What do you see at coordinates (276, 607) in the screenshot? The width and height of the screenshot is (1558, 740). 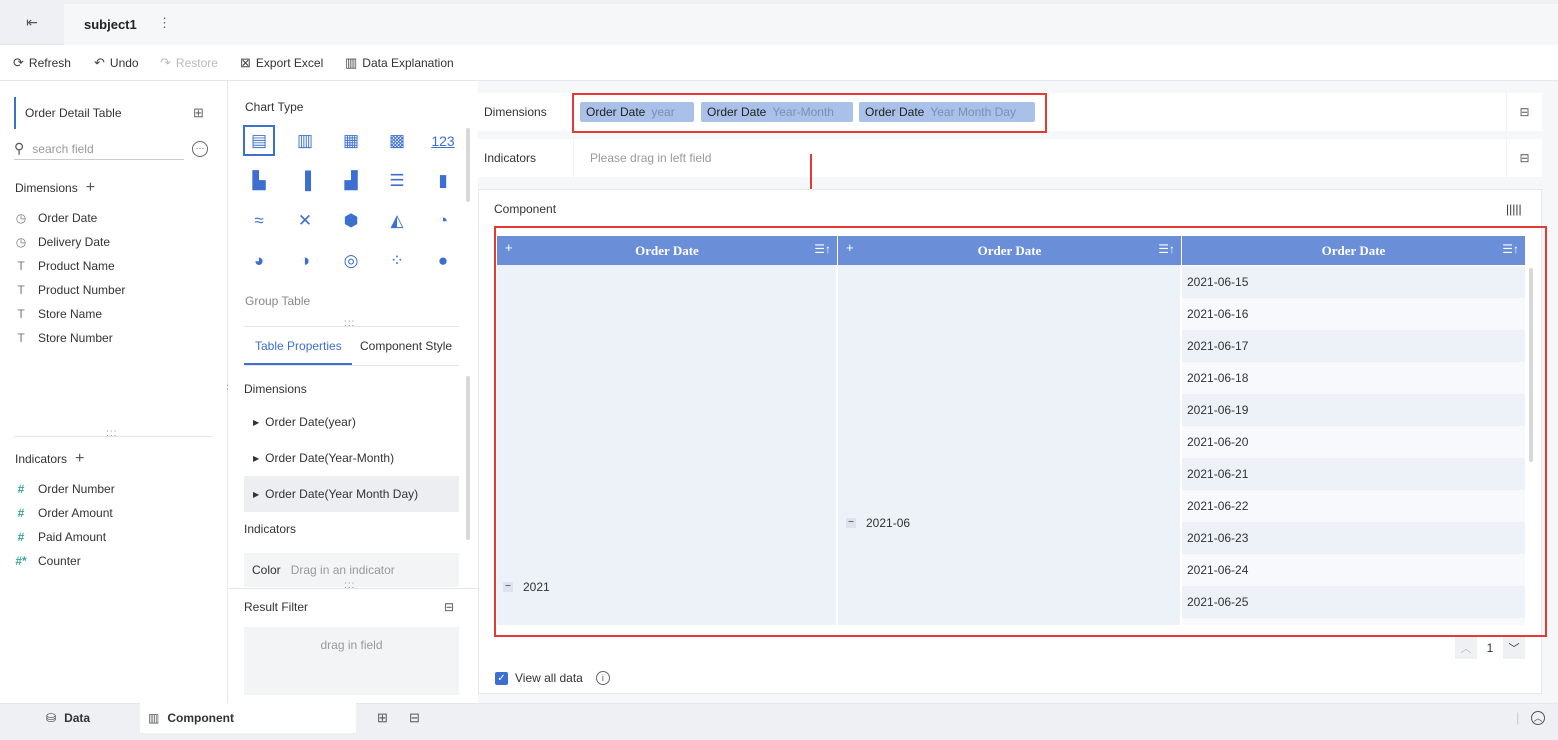 I see `result-filter-title: Result Filter` at bounding box center [276, 607].